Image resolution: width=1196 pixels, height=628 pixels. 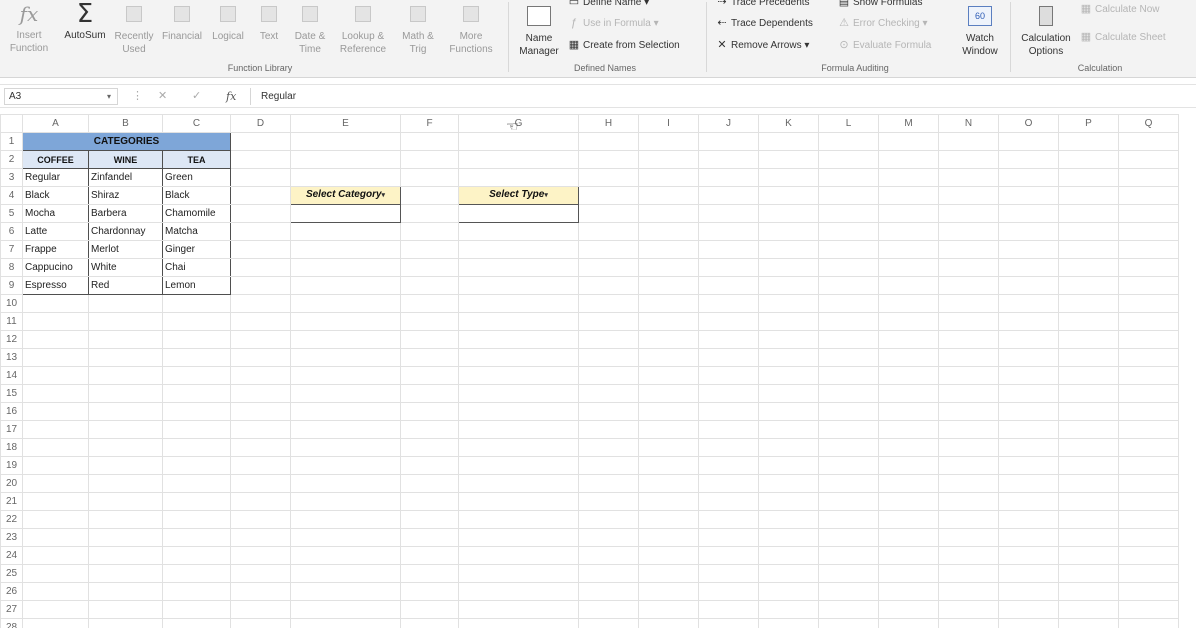 I want to click on create-from-selection-button: ▦ Create from Selection, so click(x=624, y=45).